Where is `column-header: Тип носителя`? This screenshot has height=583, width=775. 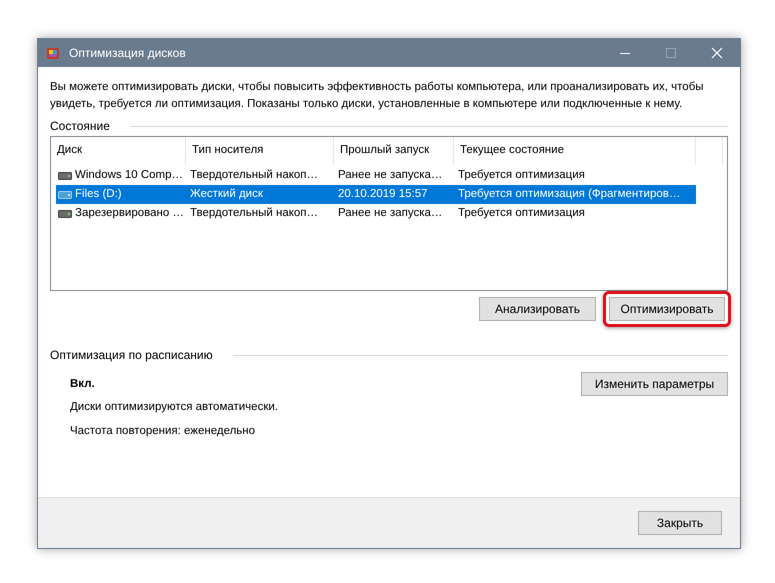 column-header: Тип носителя is located at coordinates (260, 151).